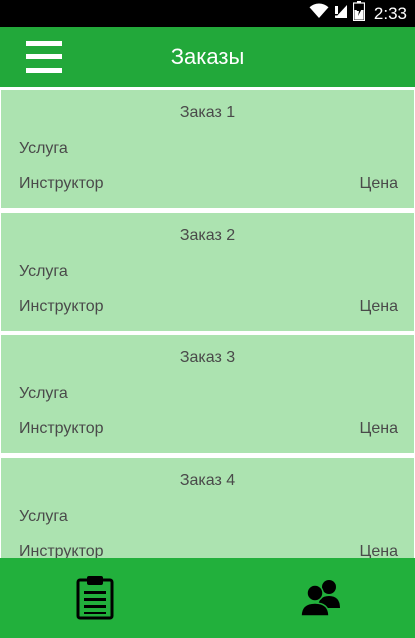  I want to click on app-bar: Заказы, so click(207, 57).